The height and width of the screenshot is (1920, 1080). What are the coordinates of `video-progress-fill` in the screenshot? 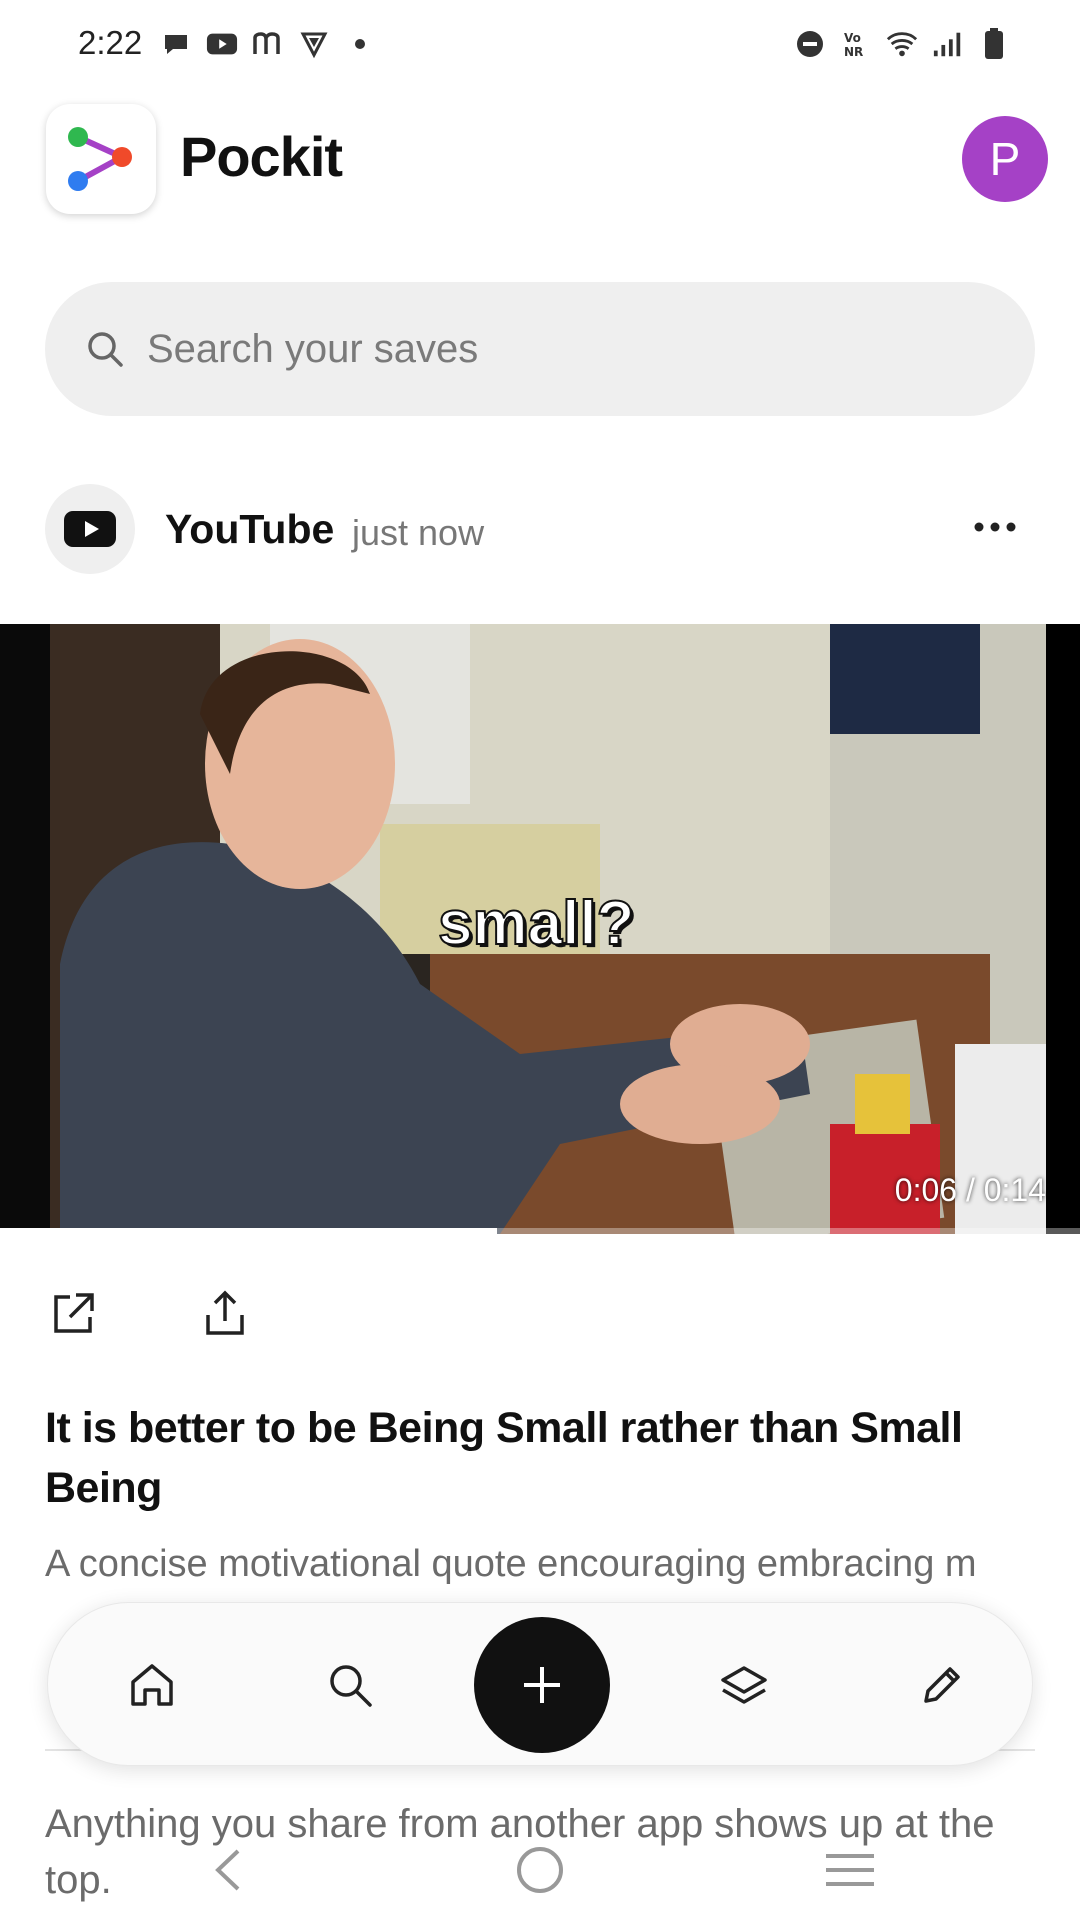 It's located at (248, 1231).